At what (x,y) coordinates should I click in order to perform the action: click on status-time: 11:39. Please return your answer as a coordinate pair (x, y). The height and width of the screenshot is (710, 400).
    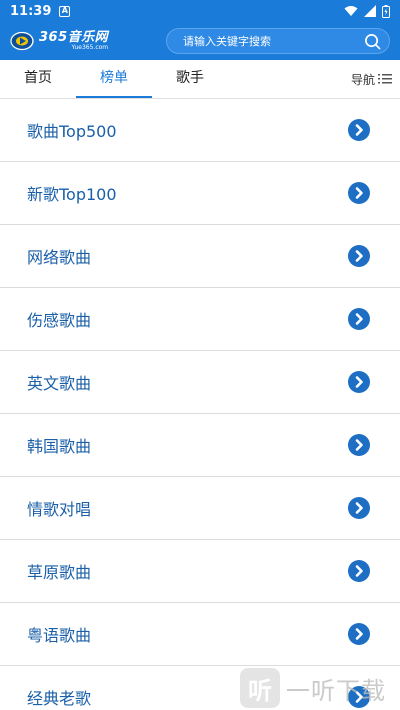
    Looking at the image, I should click on (31, 11).